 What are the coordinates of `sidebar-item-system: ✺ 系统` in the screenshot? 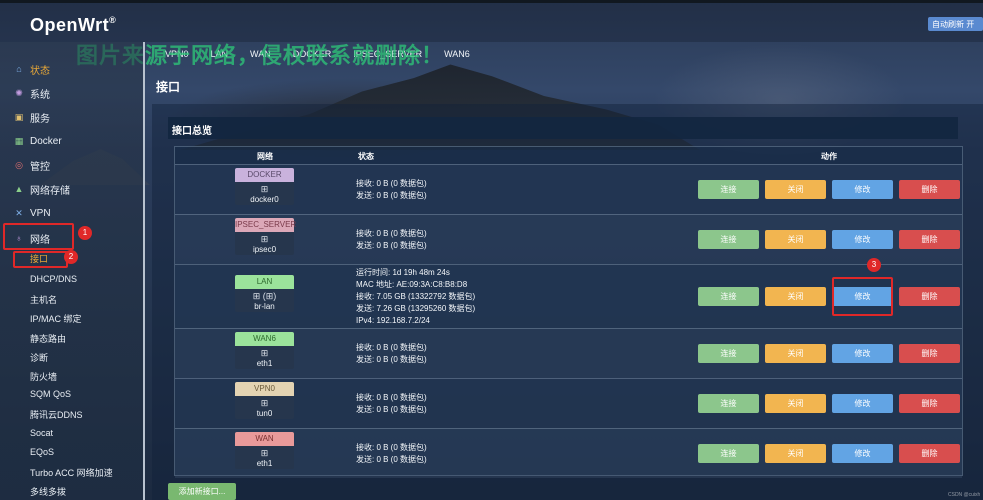 It's located at (32, 93).